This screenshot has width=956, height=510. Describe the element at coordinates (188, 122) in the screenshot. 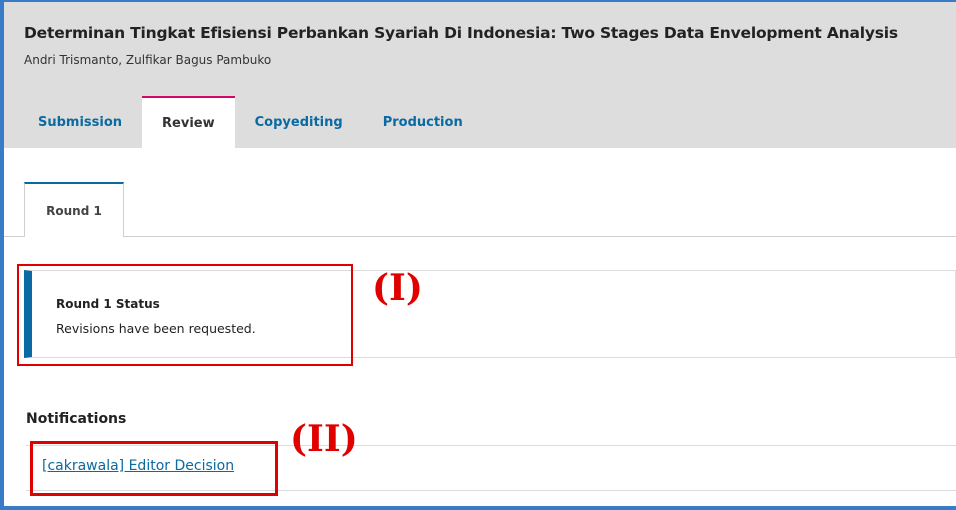

I see `tab-review: Review` at that location.